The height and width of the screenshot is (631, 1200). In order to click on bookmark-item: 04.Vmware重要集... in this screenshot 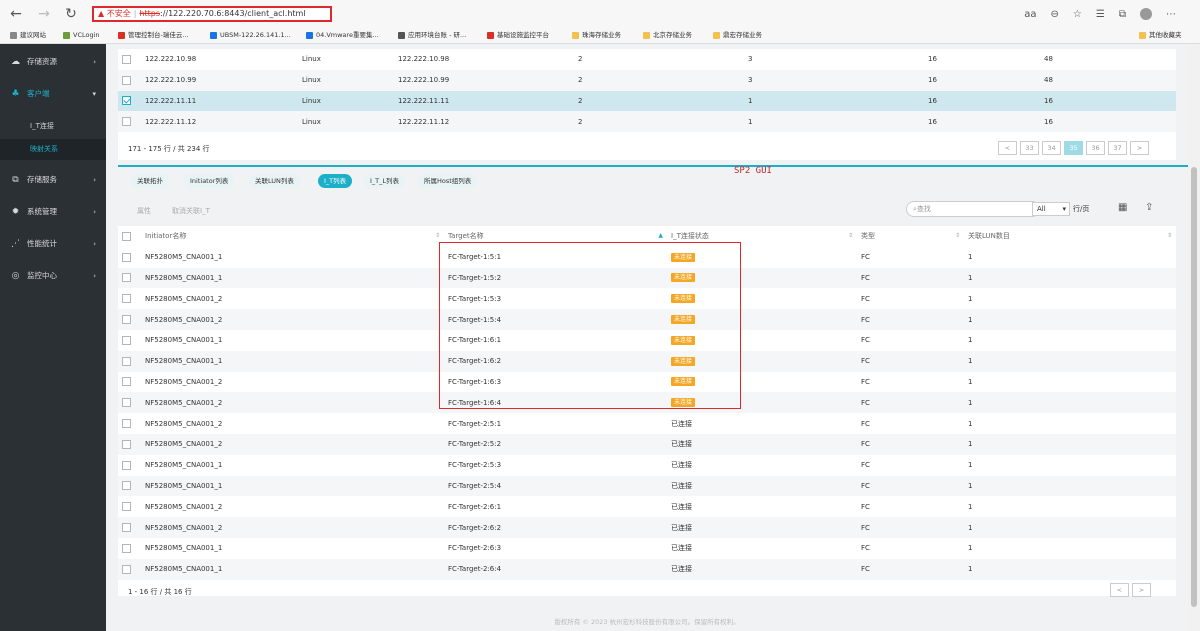, I will do `click(342, 35)`.